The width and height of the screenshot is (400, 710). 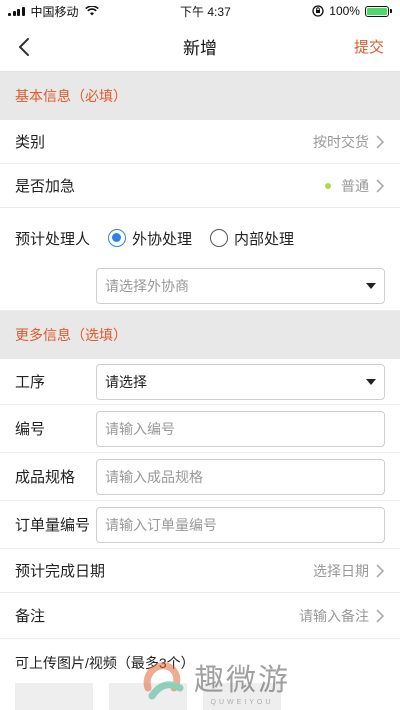 I want to click on back-icon, so click(x=24, y=47).